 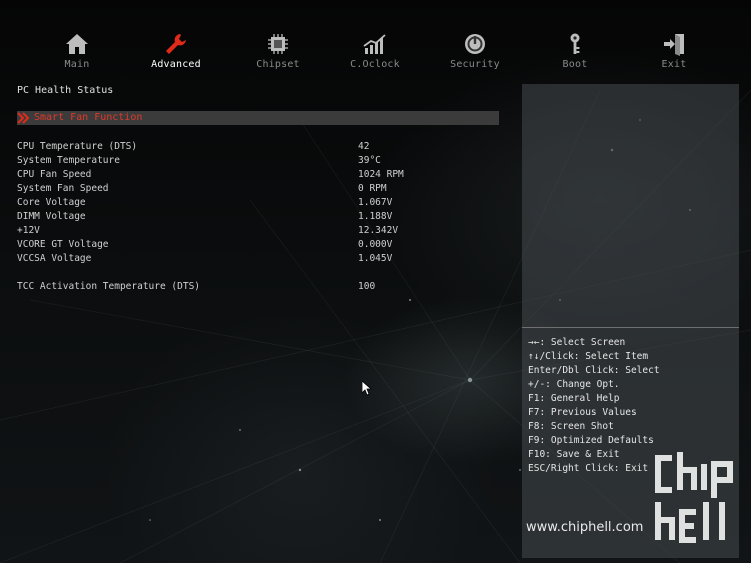 What do you see at coordinates (176, 44) in the screenshot?
I see `wrench-icon` at bounding box center [176, 44].